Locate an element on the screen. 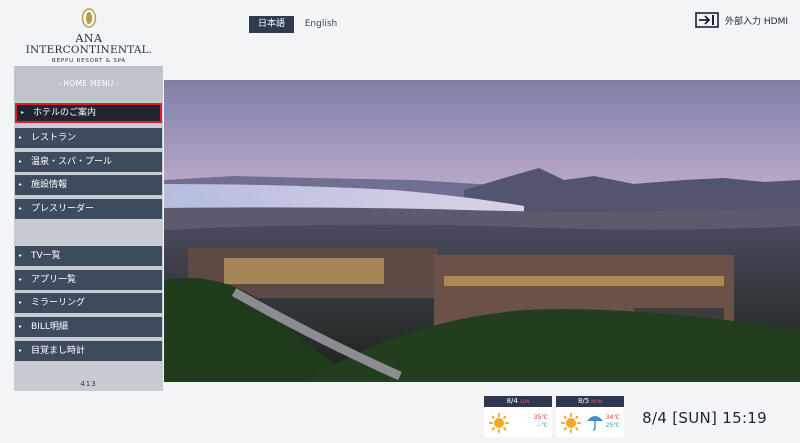  temp-high: 34℃ is located at coordinates (612, 417).